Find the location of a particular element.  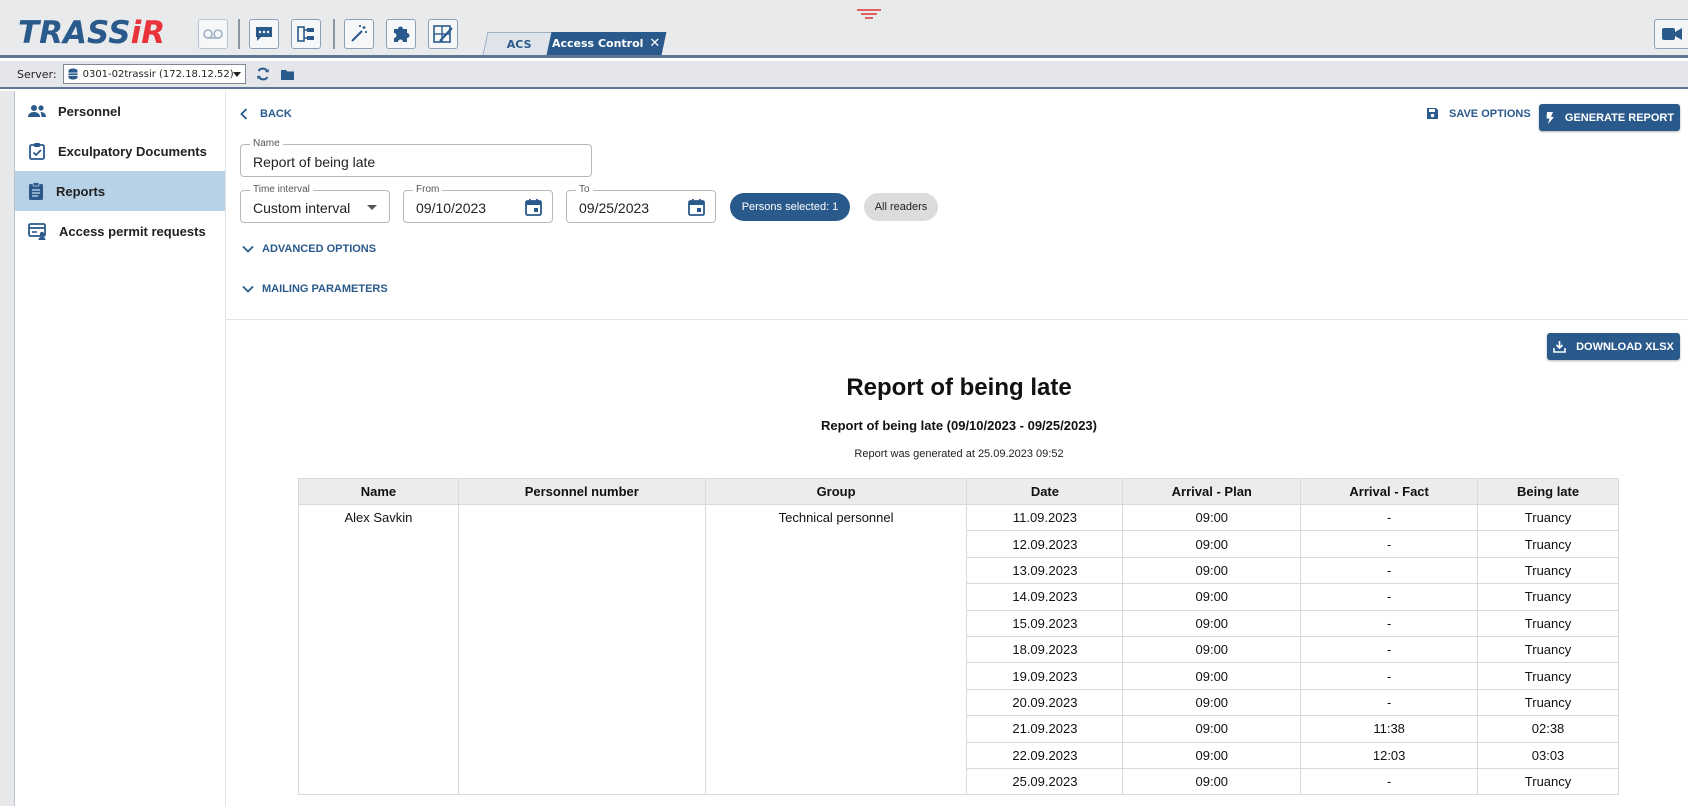

from-date-field: From 09/10/2023 is located at coordinates (478, 203).